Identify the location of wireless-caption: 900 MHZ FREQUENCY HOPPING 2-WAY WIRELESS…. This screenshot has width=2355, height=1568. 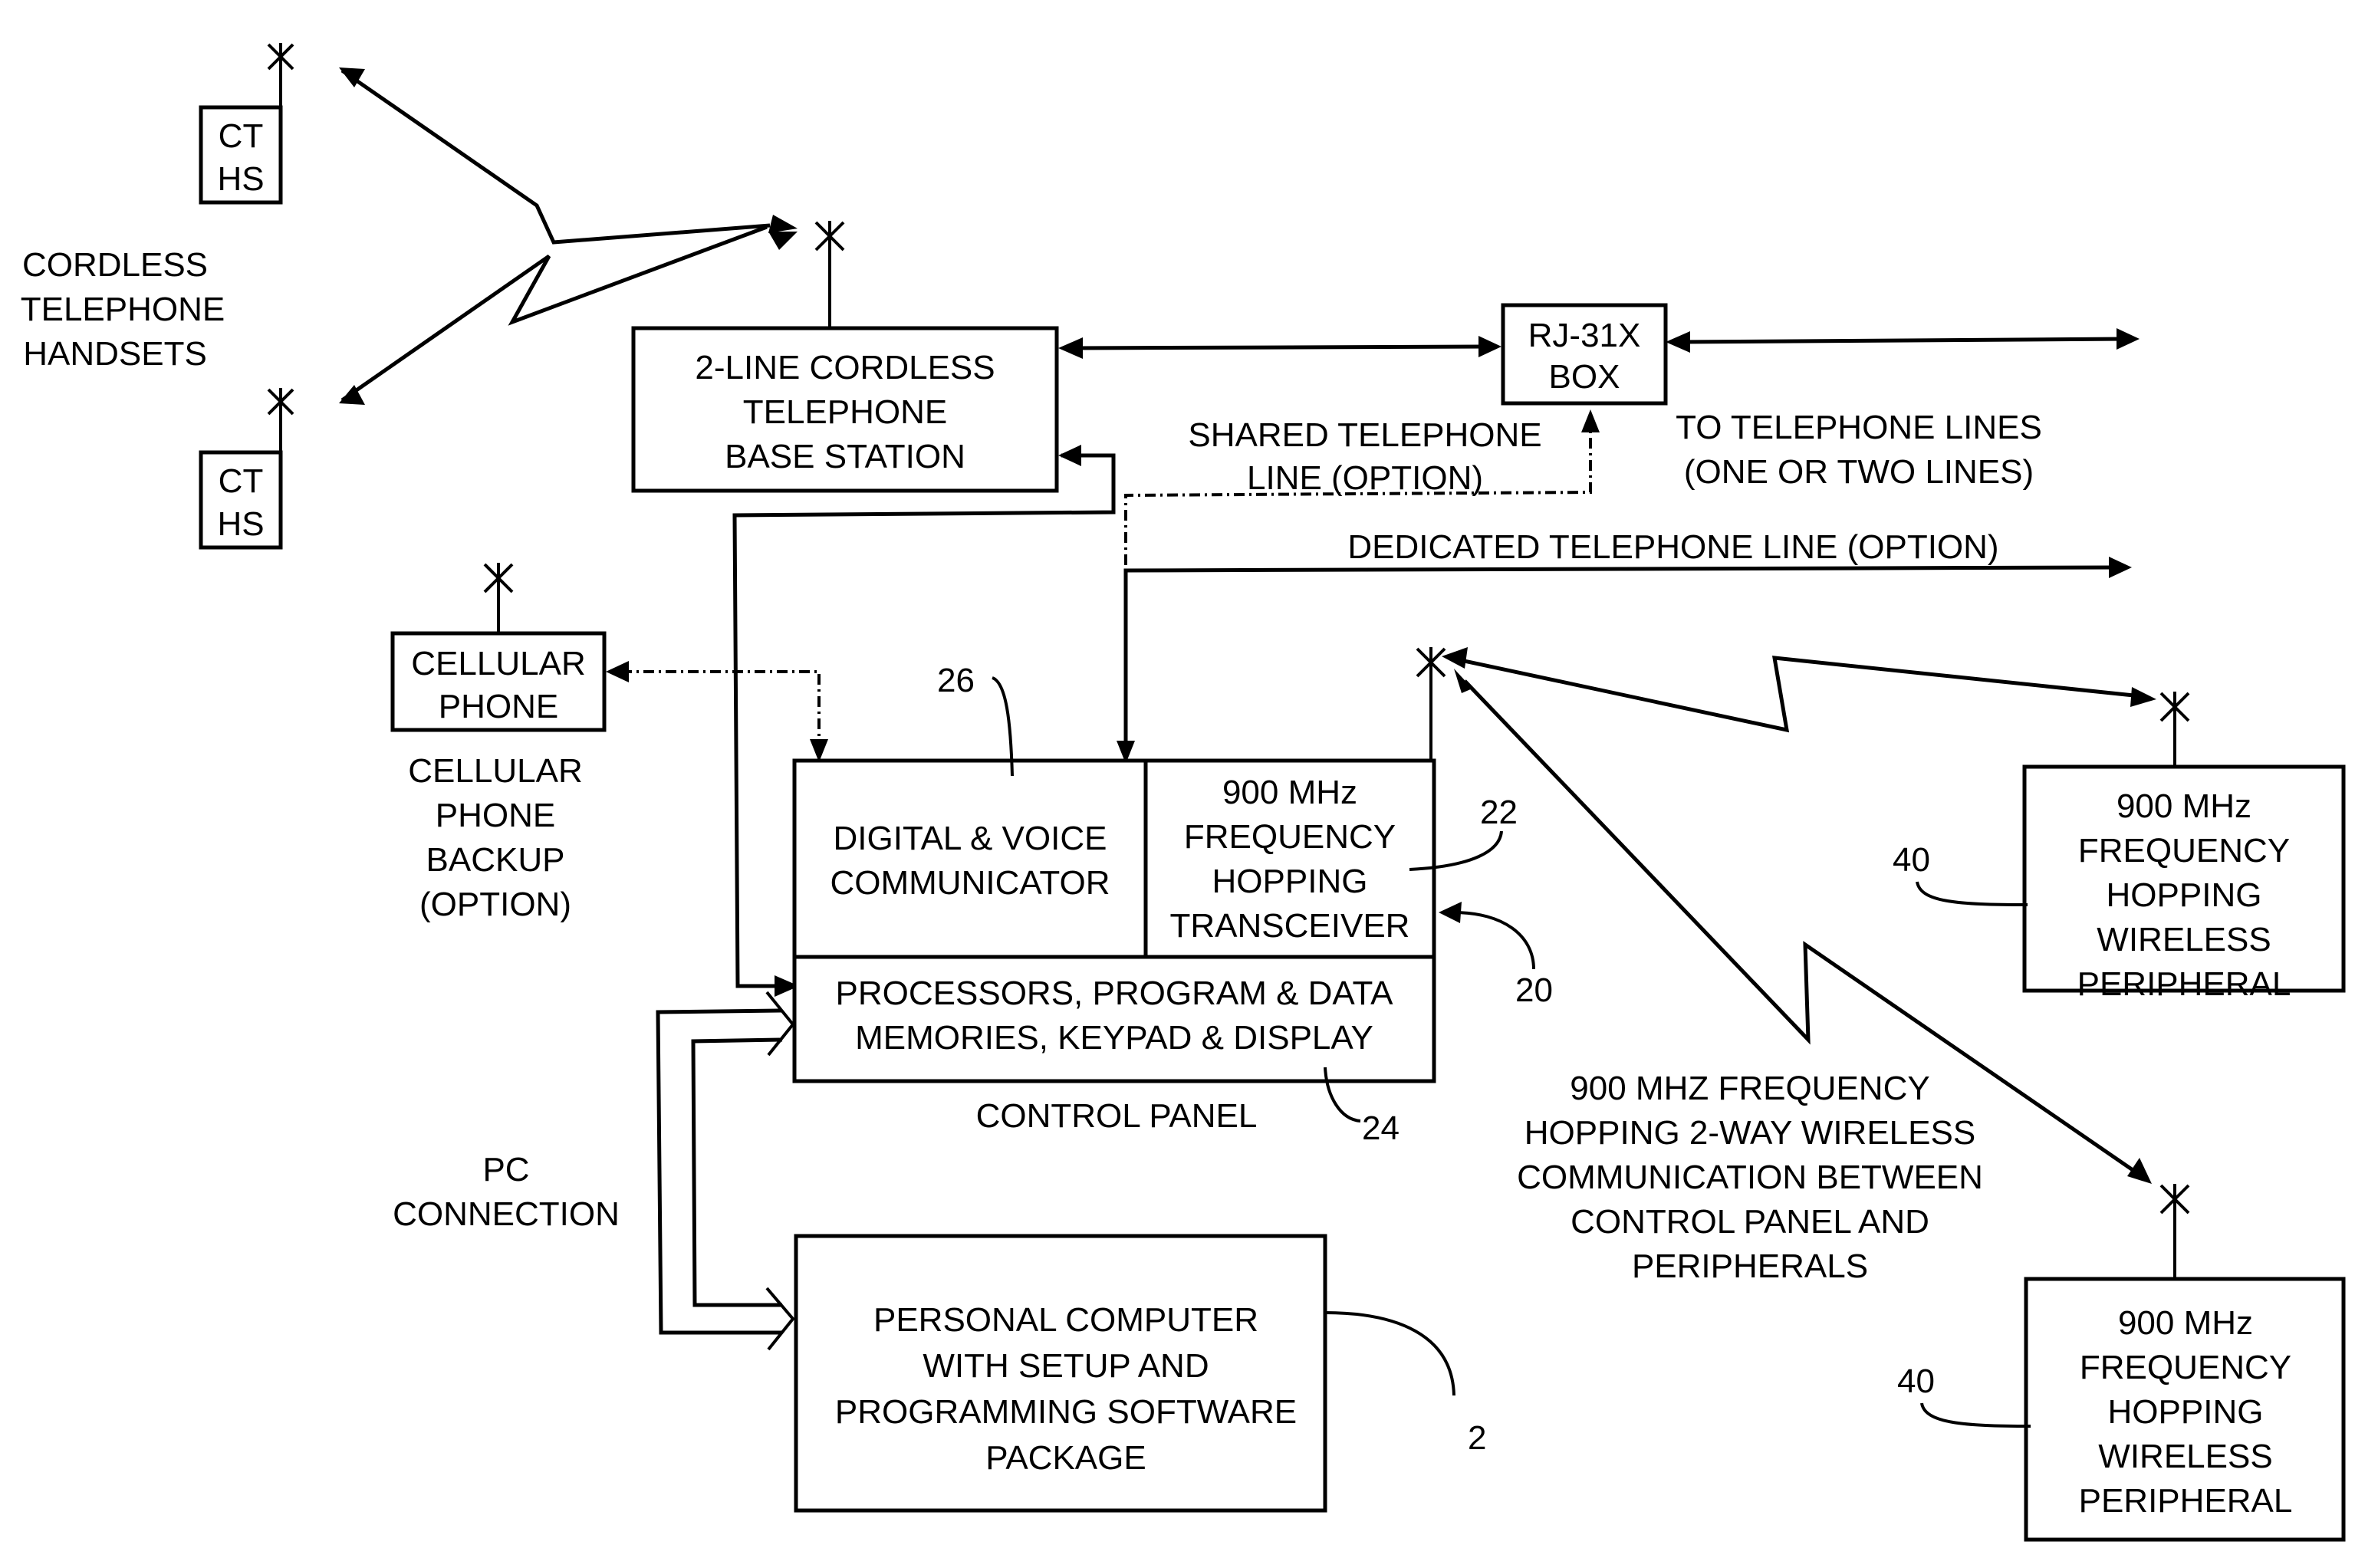
(1750, 1178).